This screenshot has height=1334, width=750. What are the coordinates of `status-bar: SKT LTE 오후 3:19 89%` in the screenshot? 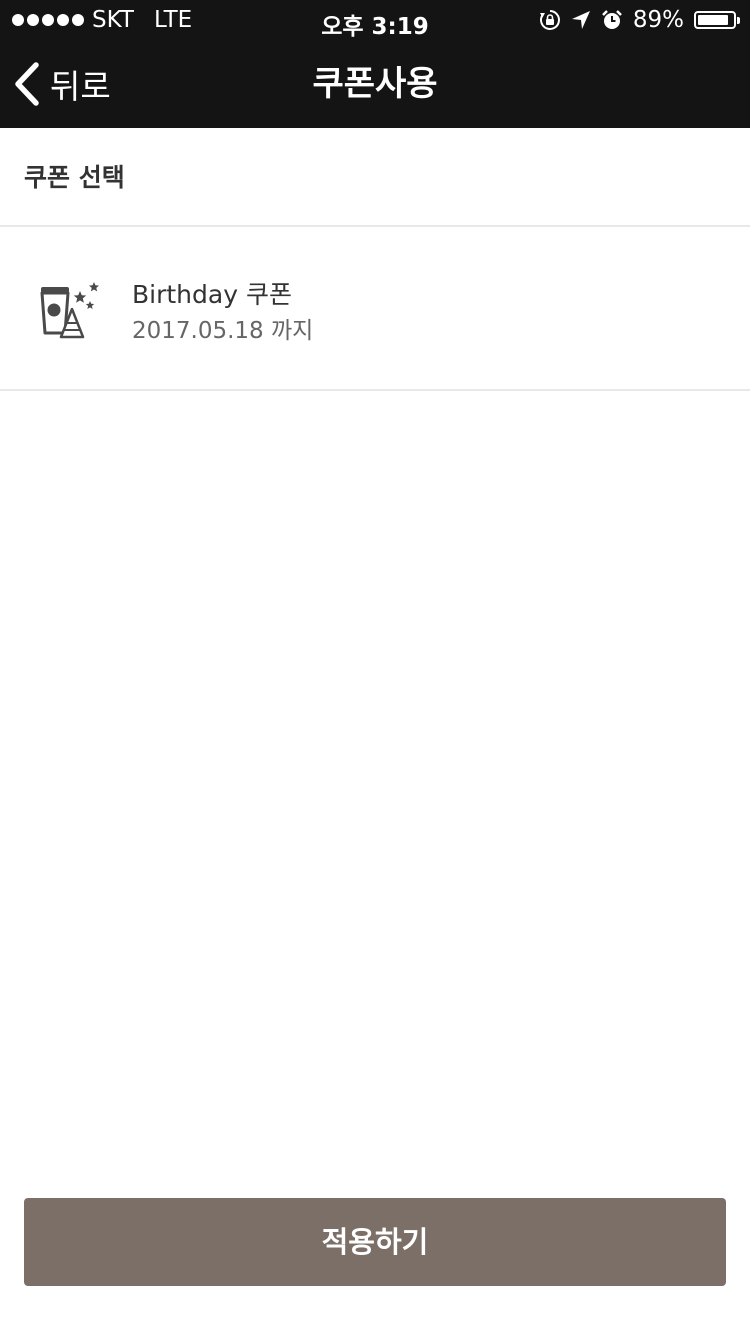 It's located at (375, 20).